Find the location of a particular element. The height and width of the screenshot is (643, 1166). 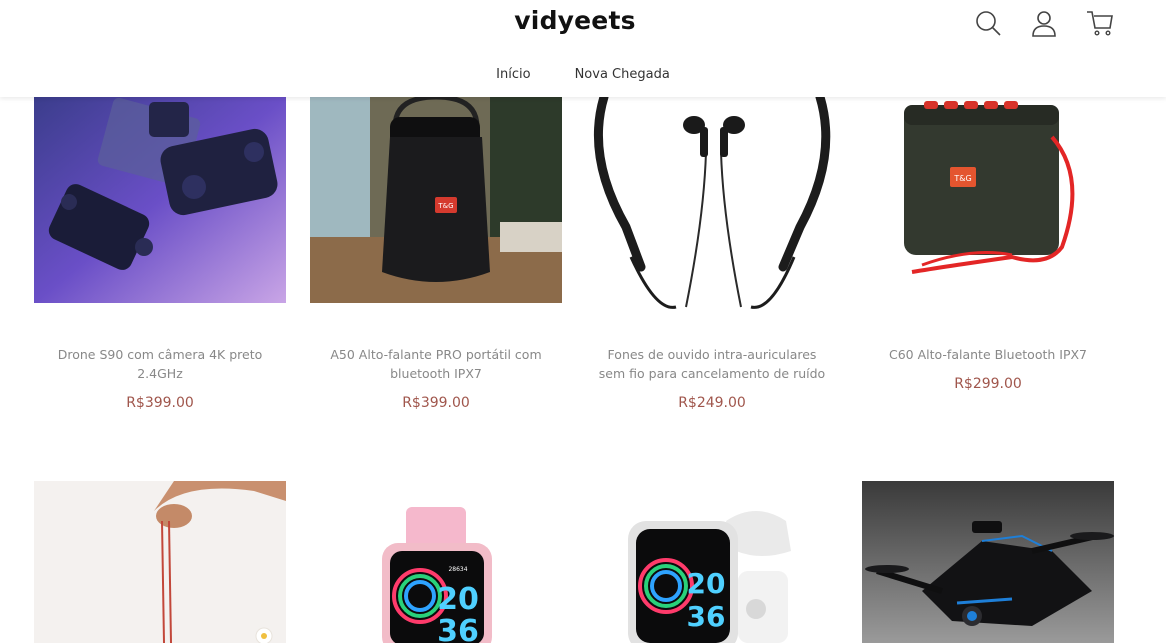

product-image-white-smartwatch: 20 36 is located at coordinates (712, 562).